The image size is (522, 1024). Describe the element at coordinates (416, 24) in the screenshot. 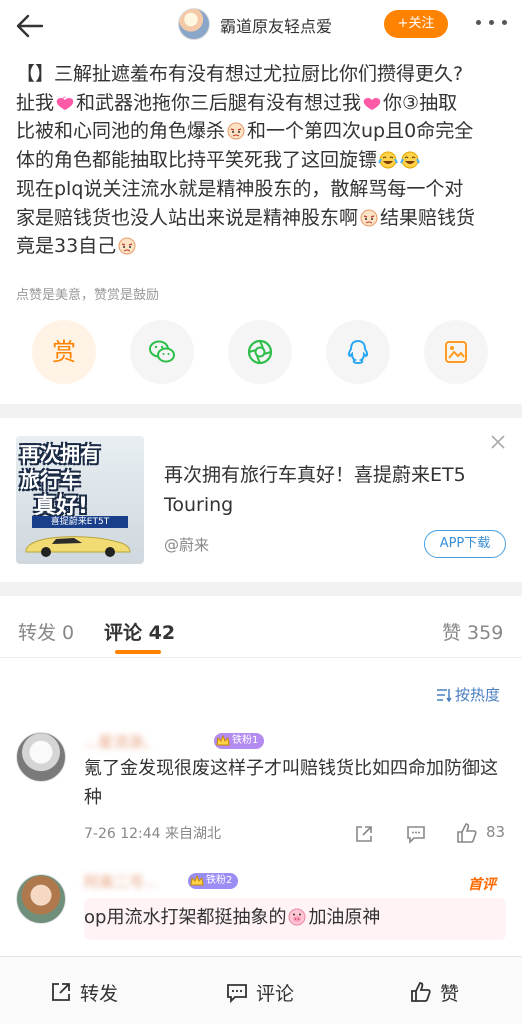

I see `follow-button: +关注` at that location.